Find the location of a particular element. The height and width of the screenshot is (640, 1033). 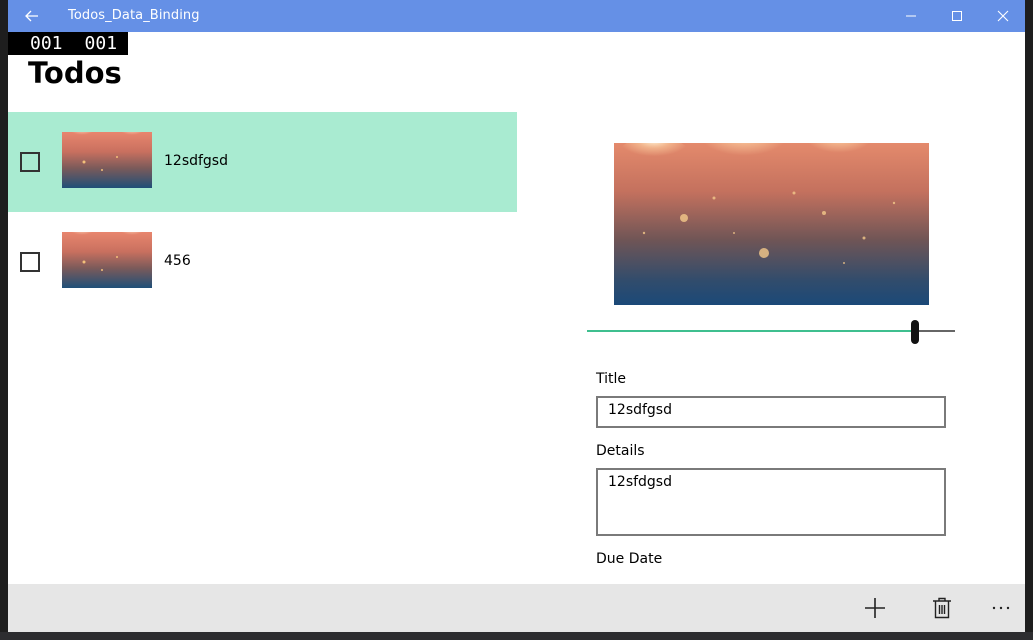

slider-fill is located at coordinates (751, 331).